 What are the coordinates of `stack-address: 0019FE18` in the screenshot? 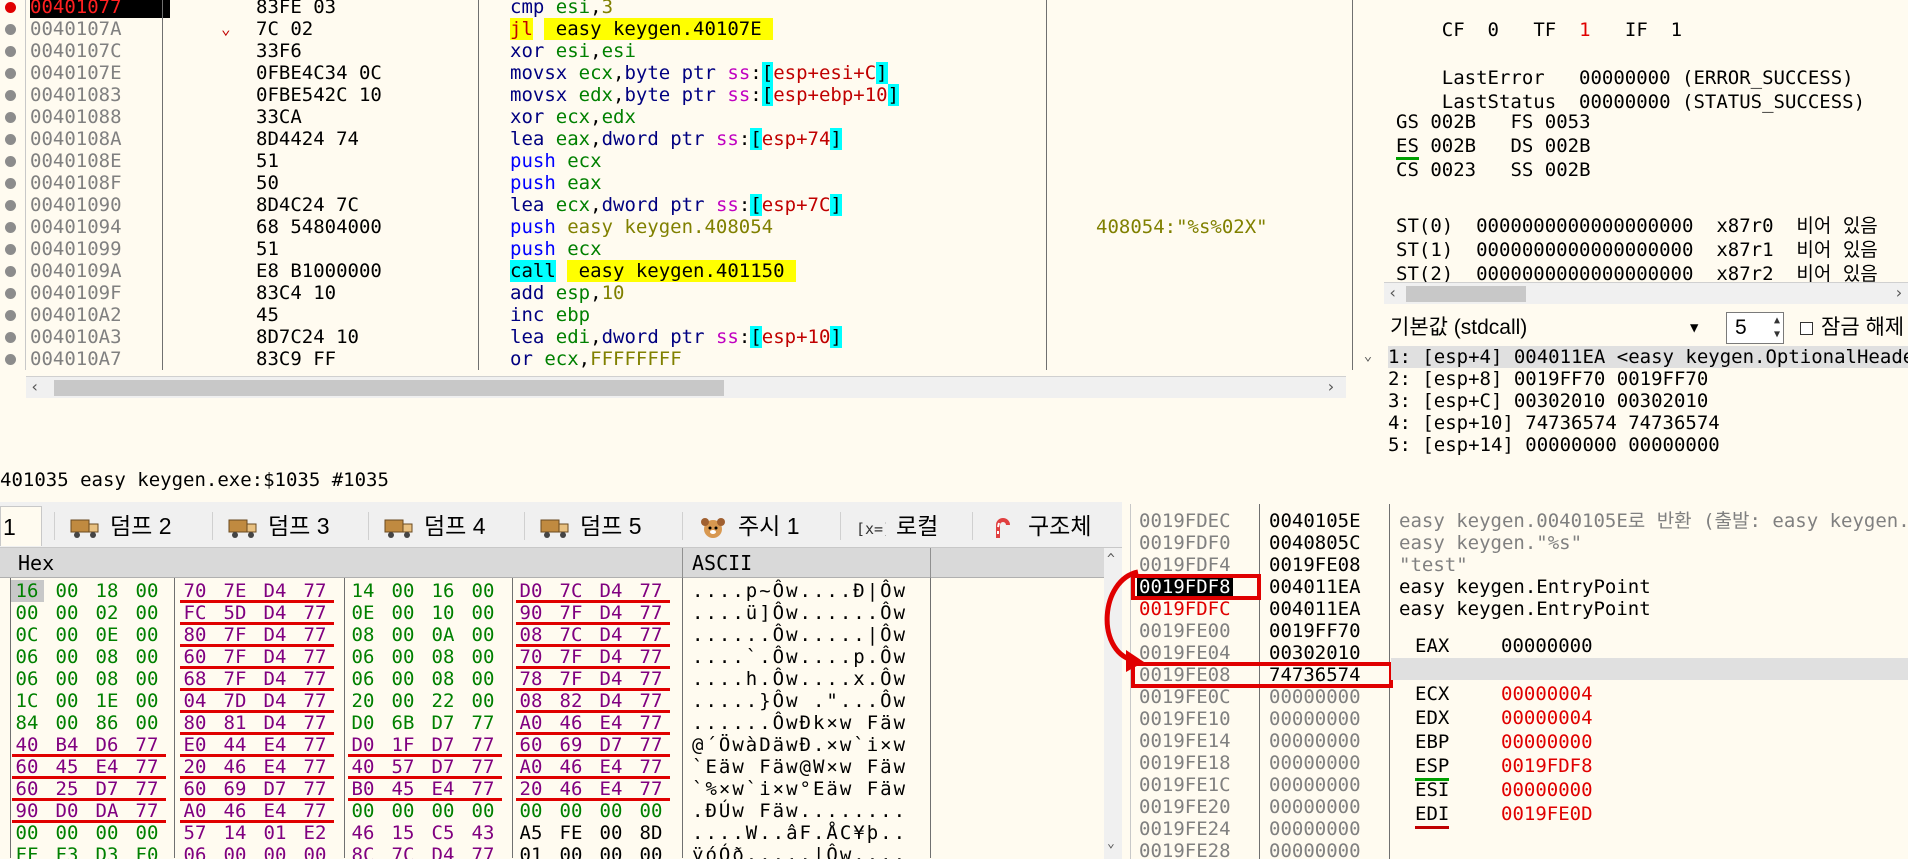 It's located at (1185, 763).